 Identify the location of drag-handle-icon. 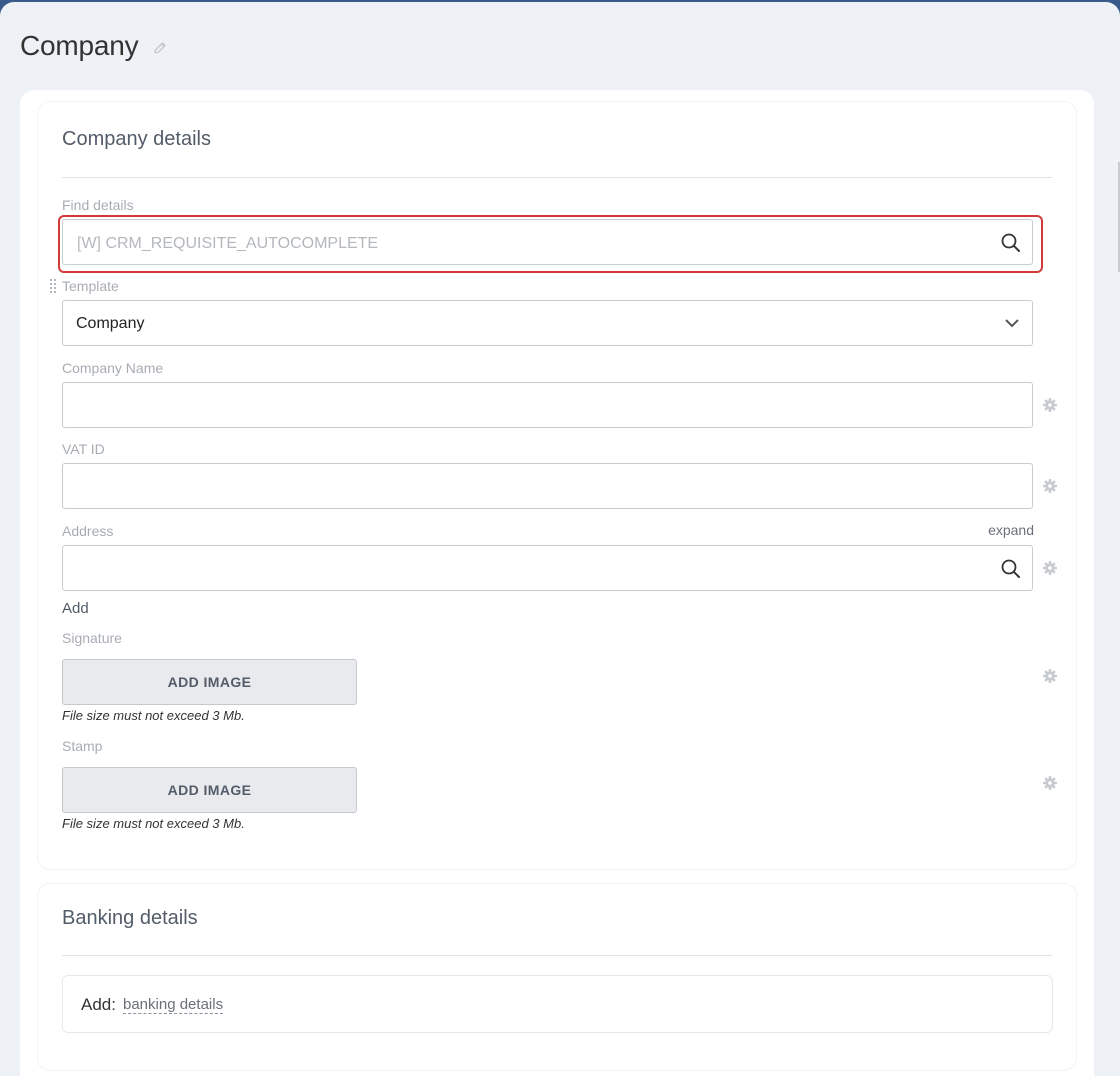
(53, 286).